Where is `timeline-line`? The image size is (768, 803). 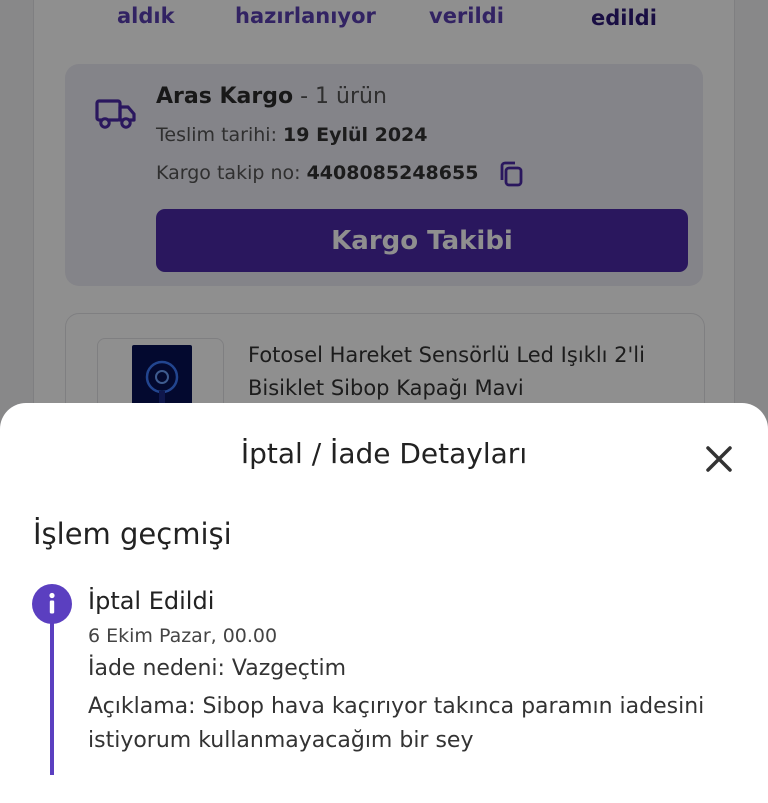
timeline-line is located at coordinates (52, 695).